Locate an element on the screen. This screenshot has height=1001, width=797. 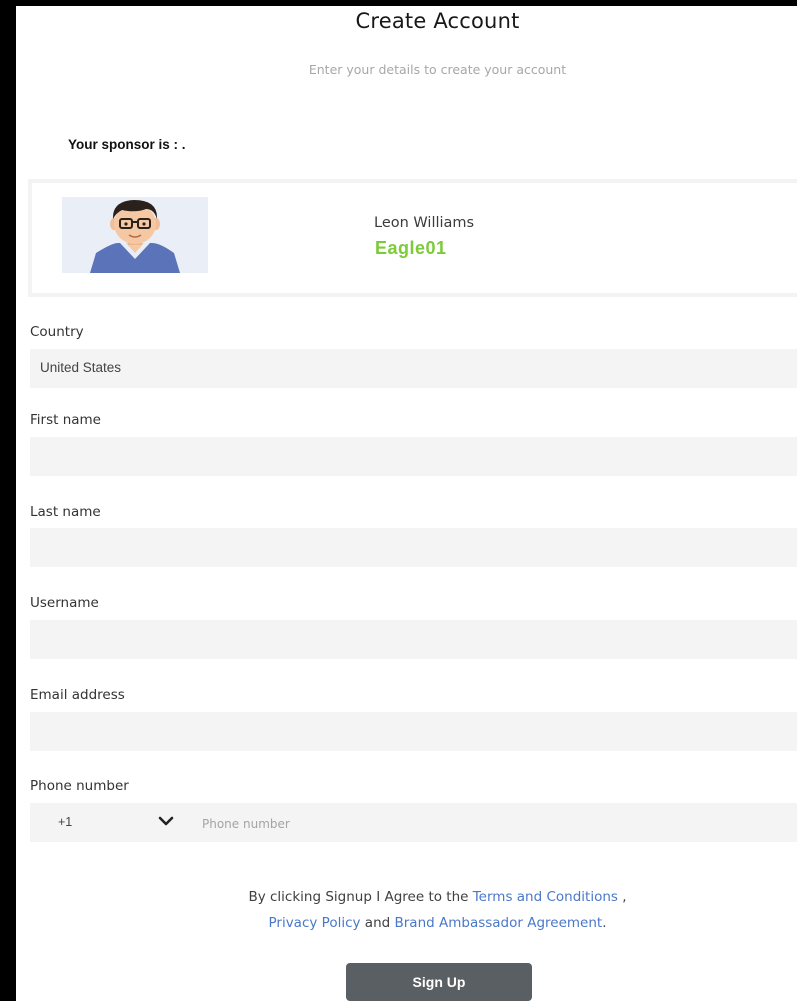
phone-field-group: +1 is located at coordinates (413, 823).